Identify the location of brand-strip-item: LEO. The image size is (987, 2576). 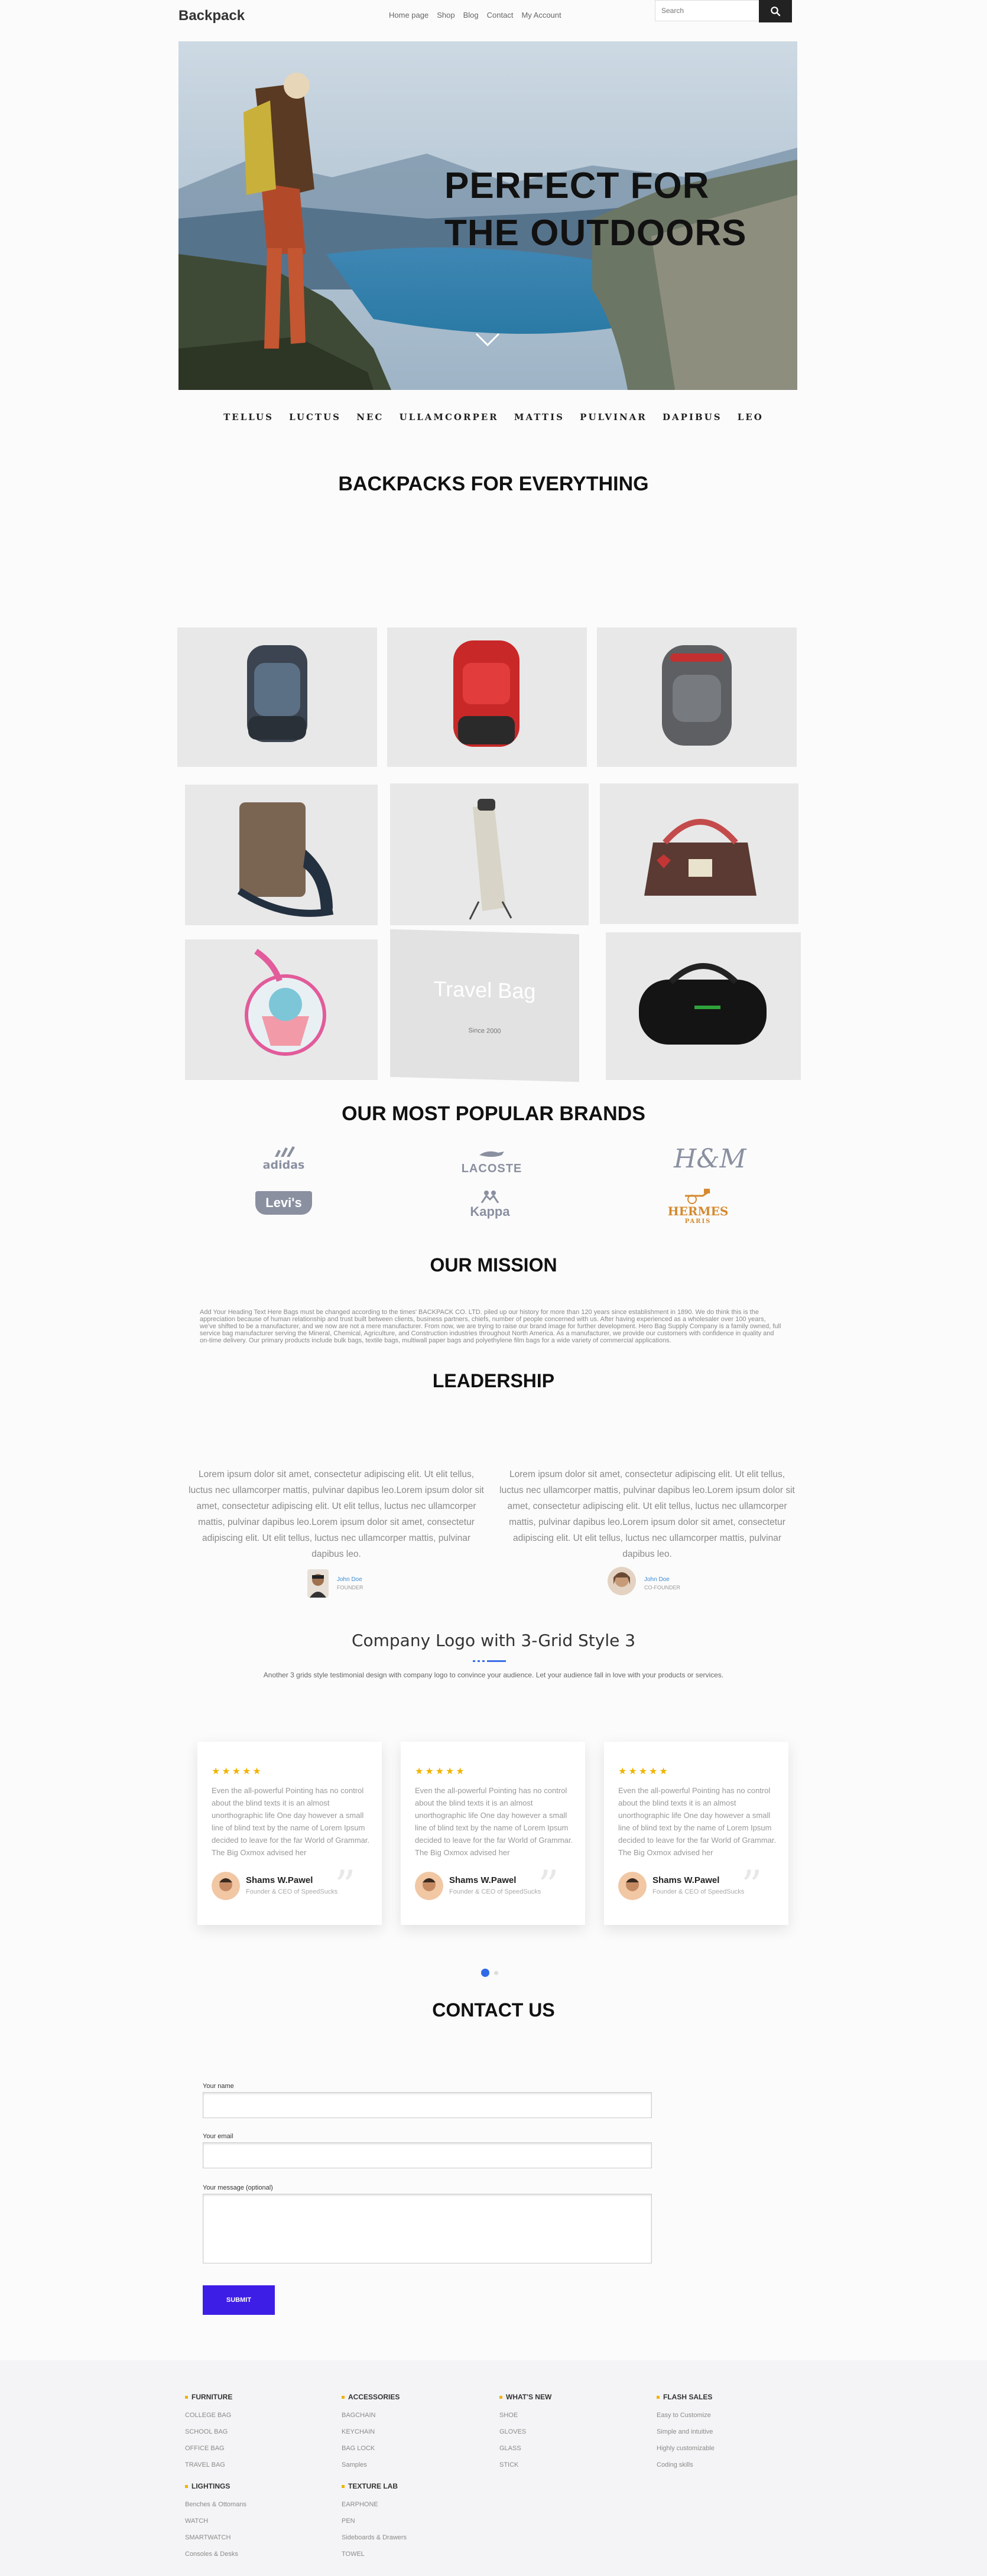
(750, 417).